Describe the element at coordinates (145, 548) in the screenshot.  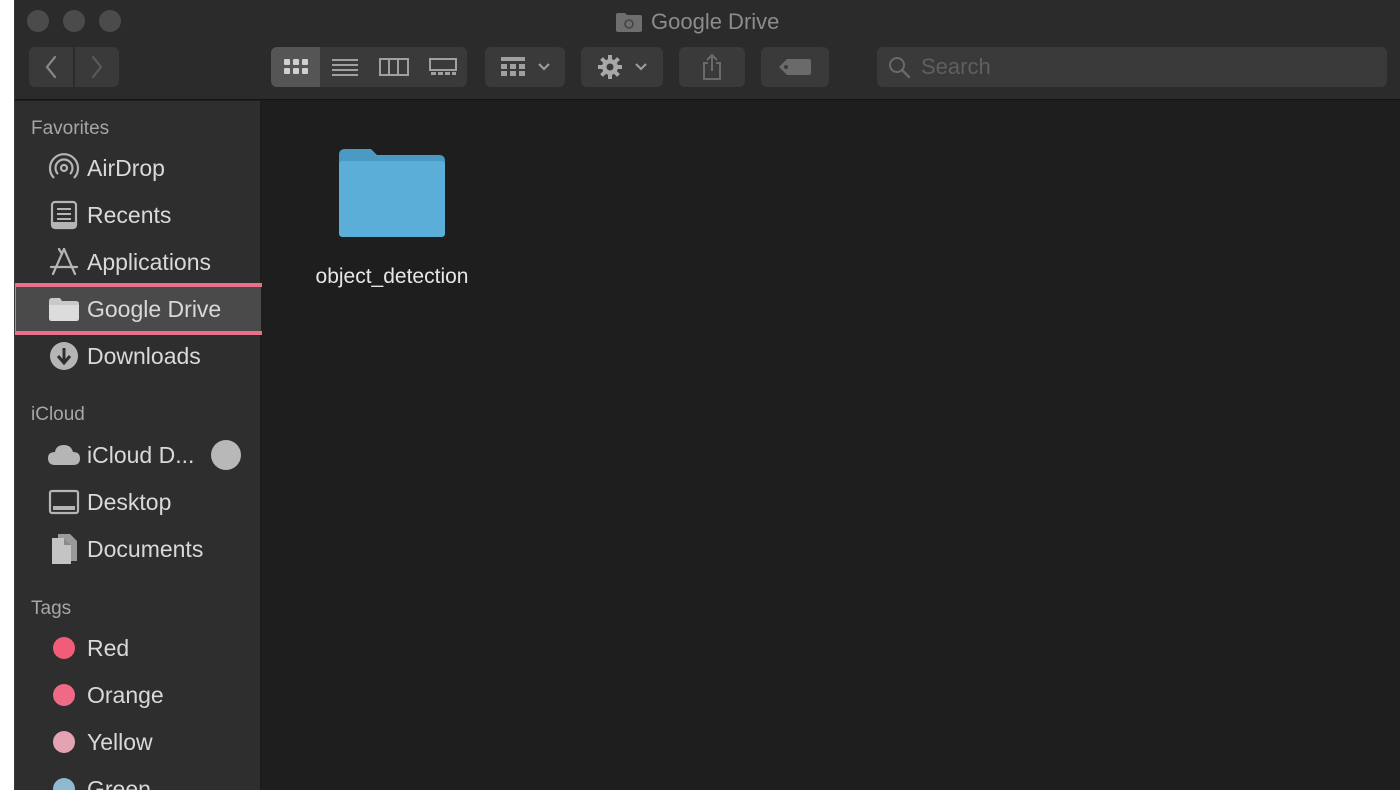
I see `sidebar-item-label: Documents` at that location.